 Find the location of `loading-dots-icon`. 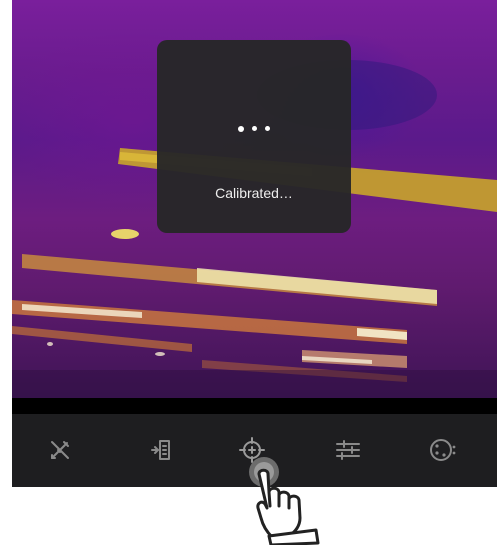

loading-dots-icon is located at coordinates (254, 130).